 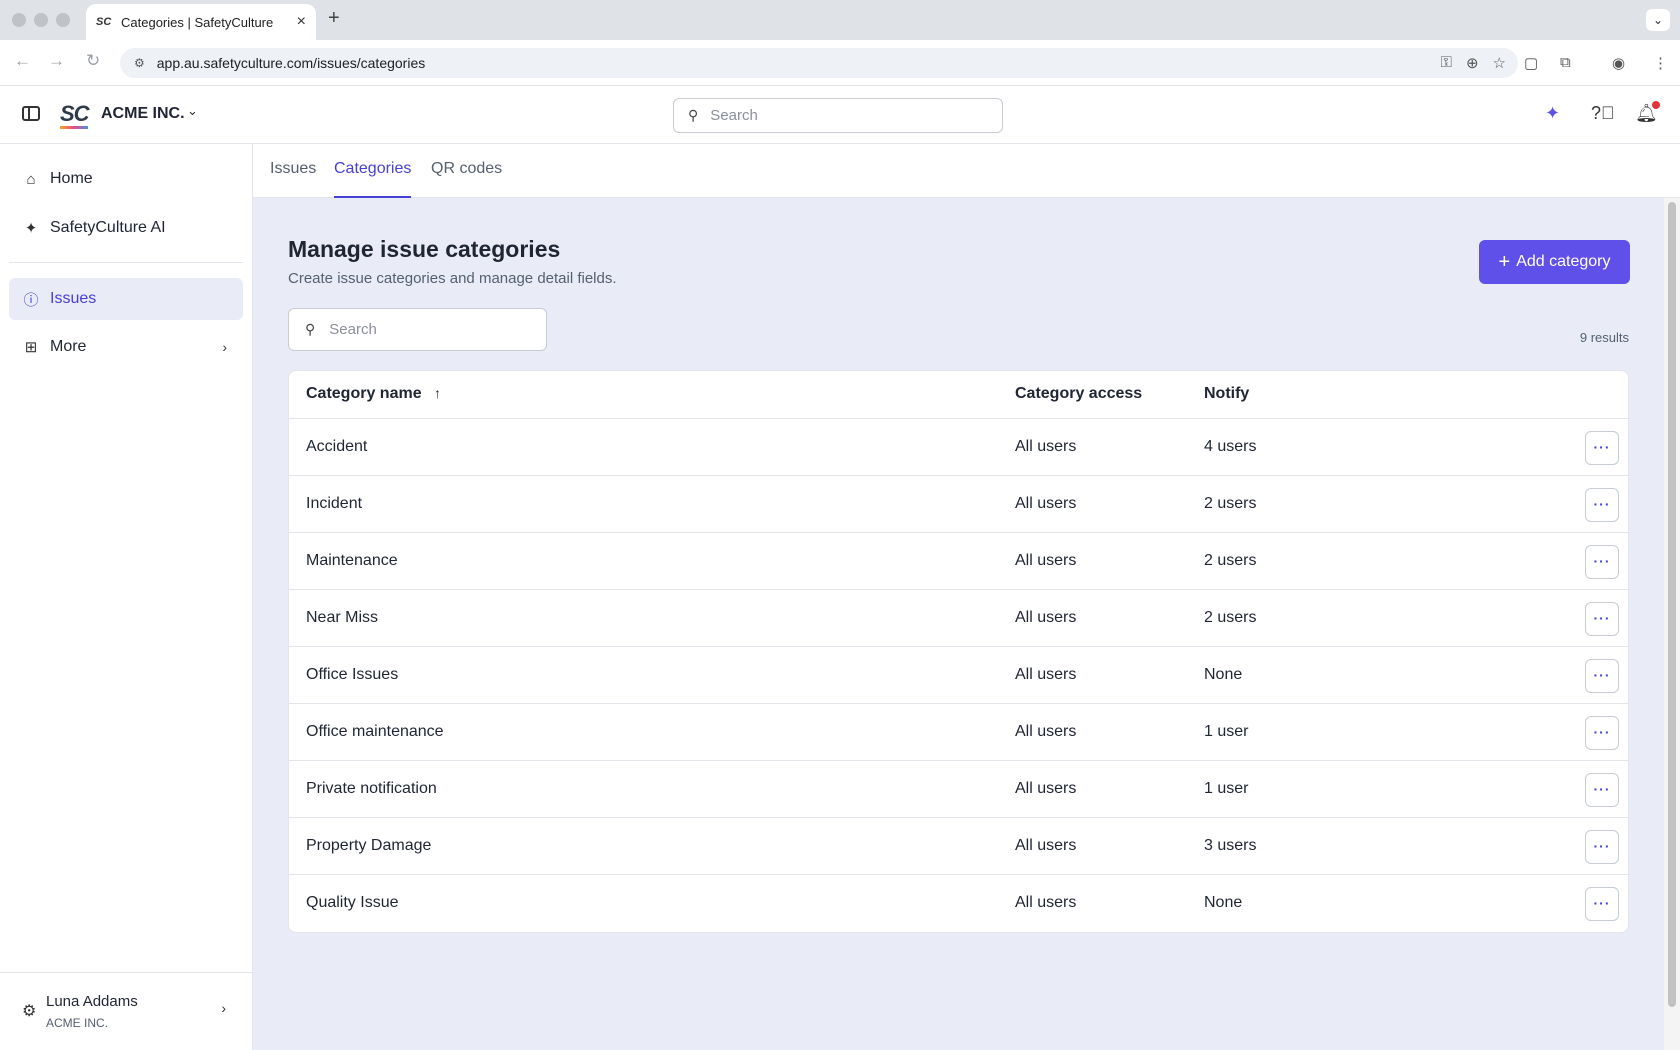 What do you see at coordinates (126, 299) in the screenshot?
I see `sidebar-item-issues: ⓘ Issues` at bounding box center [126, 299].